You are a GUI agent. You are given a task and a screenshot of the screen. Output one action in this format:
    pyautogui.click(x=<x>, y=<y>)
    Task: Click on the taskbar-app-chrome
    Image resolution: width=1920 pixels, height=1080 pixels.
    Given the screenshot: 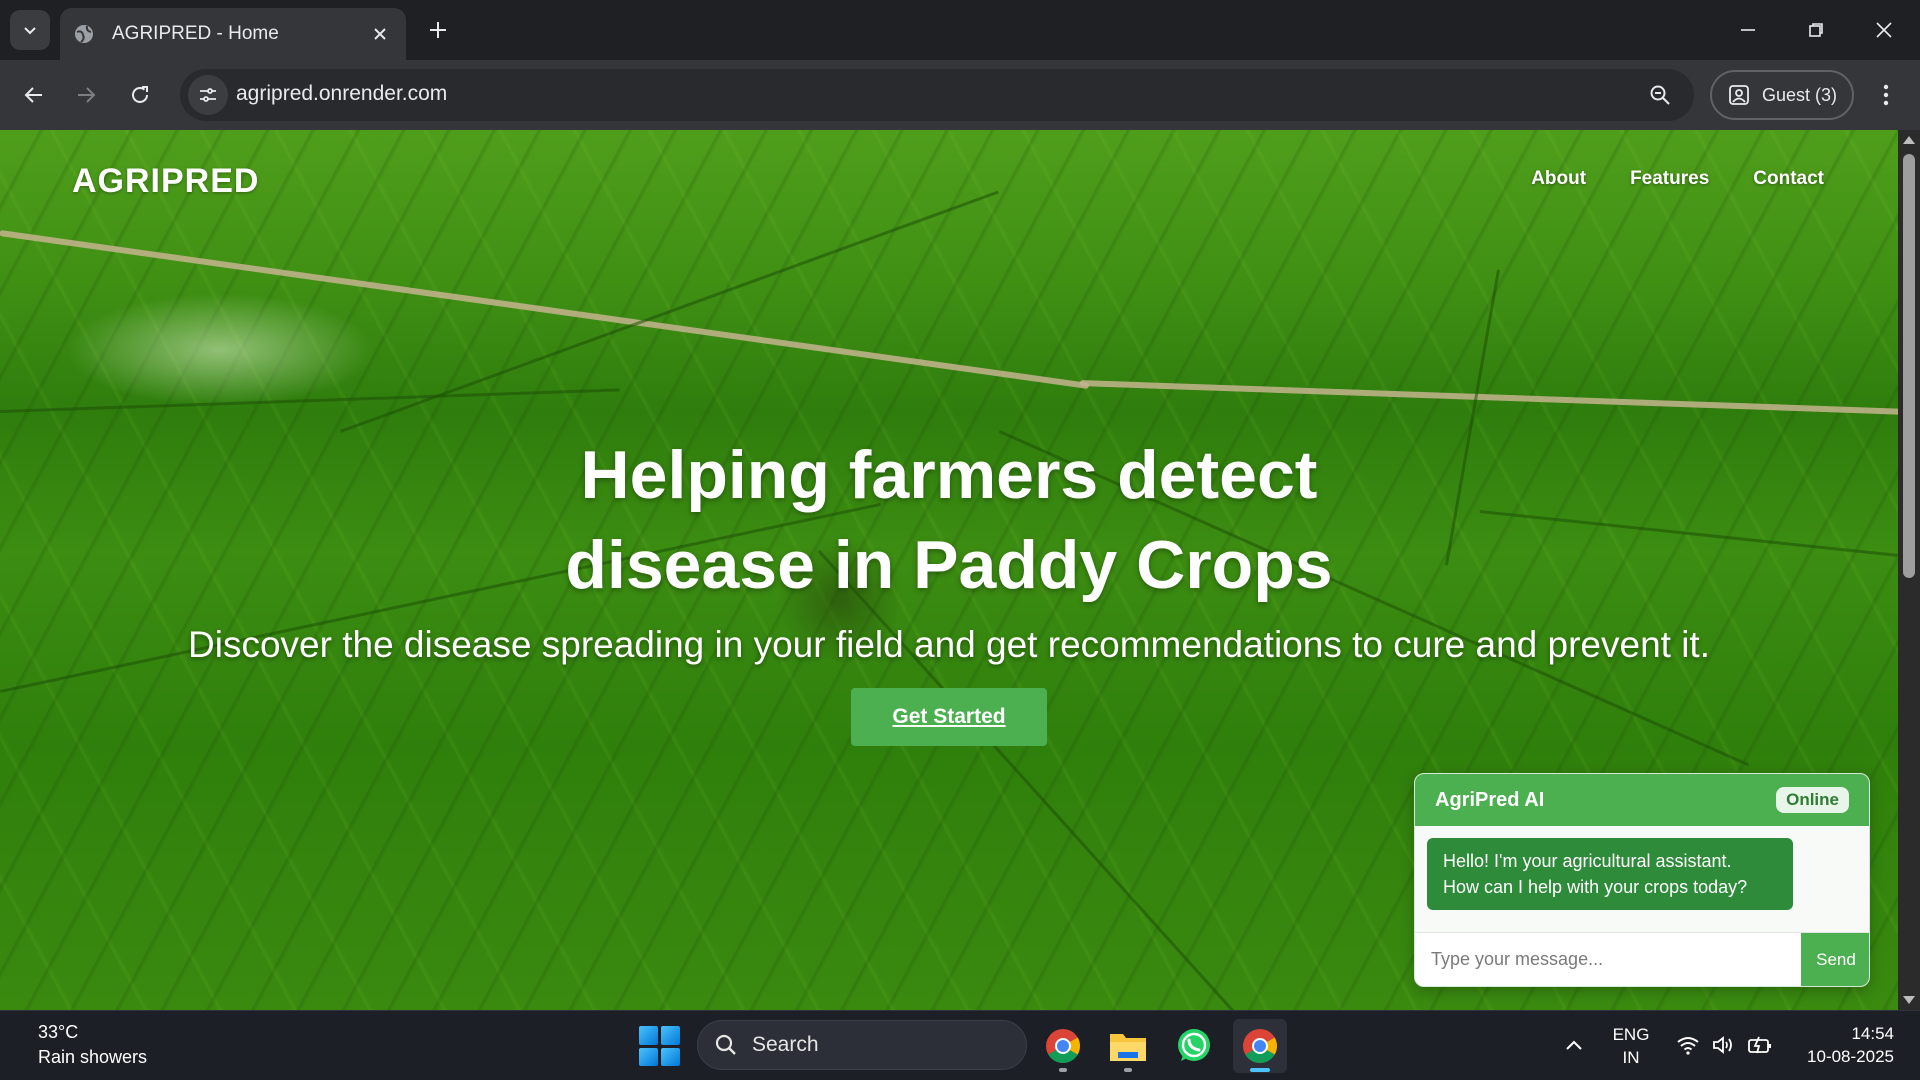 What is the action you would take?
    pyautogui.click(x=1063, y=1046)
    